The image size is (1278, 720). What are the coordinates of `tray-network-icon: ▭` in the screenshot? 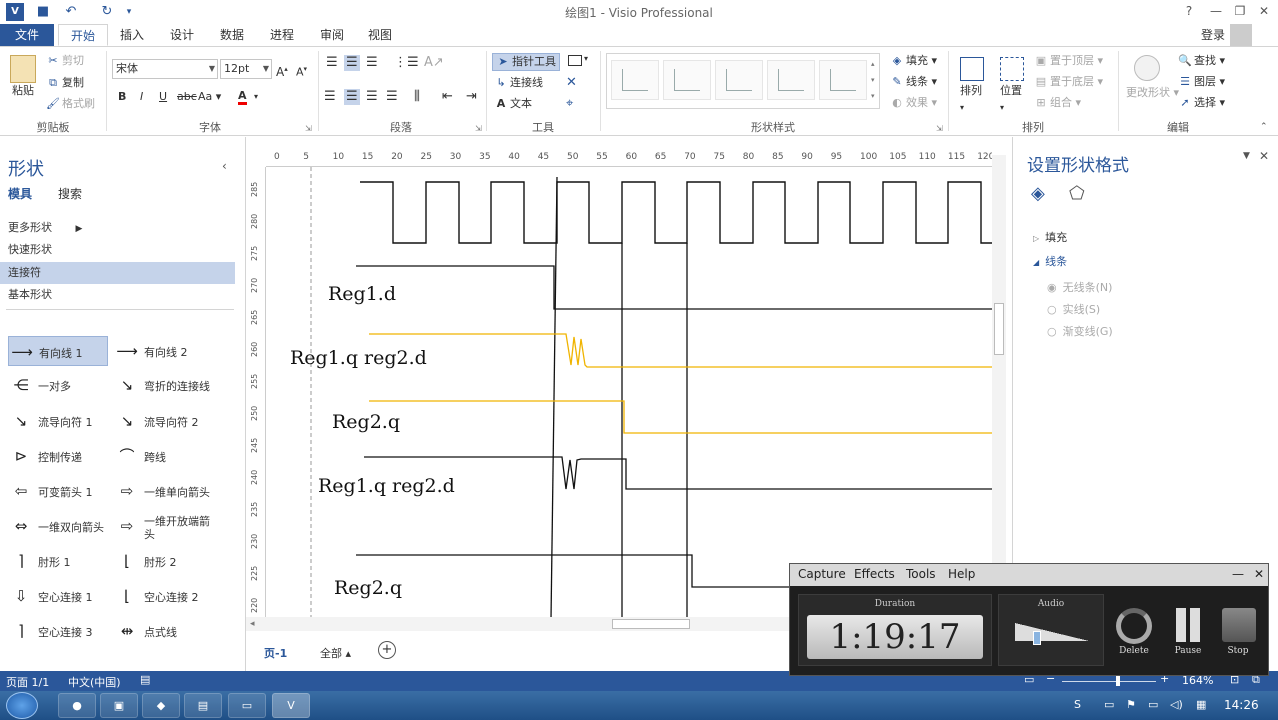 It's located at (1109, 704).